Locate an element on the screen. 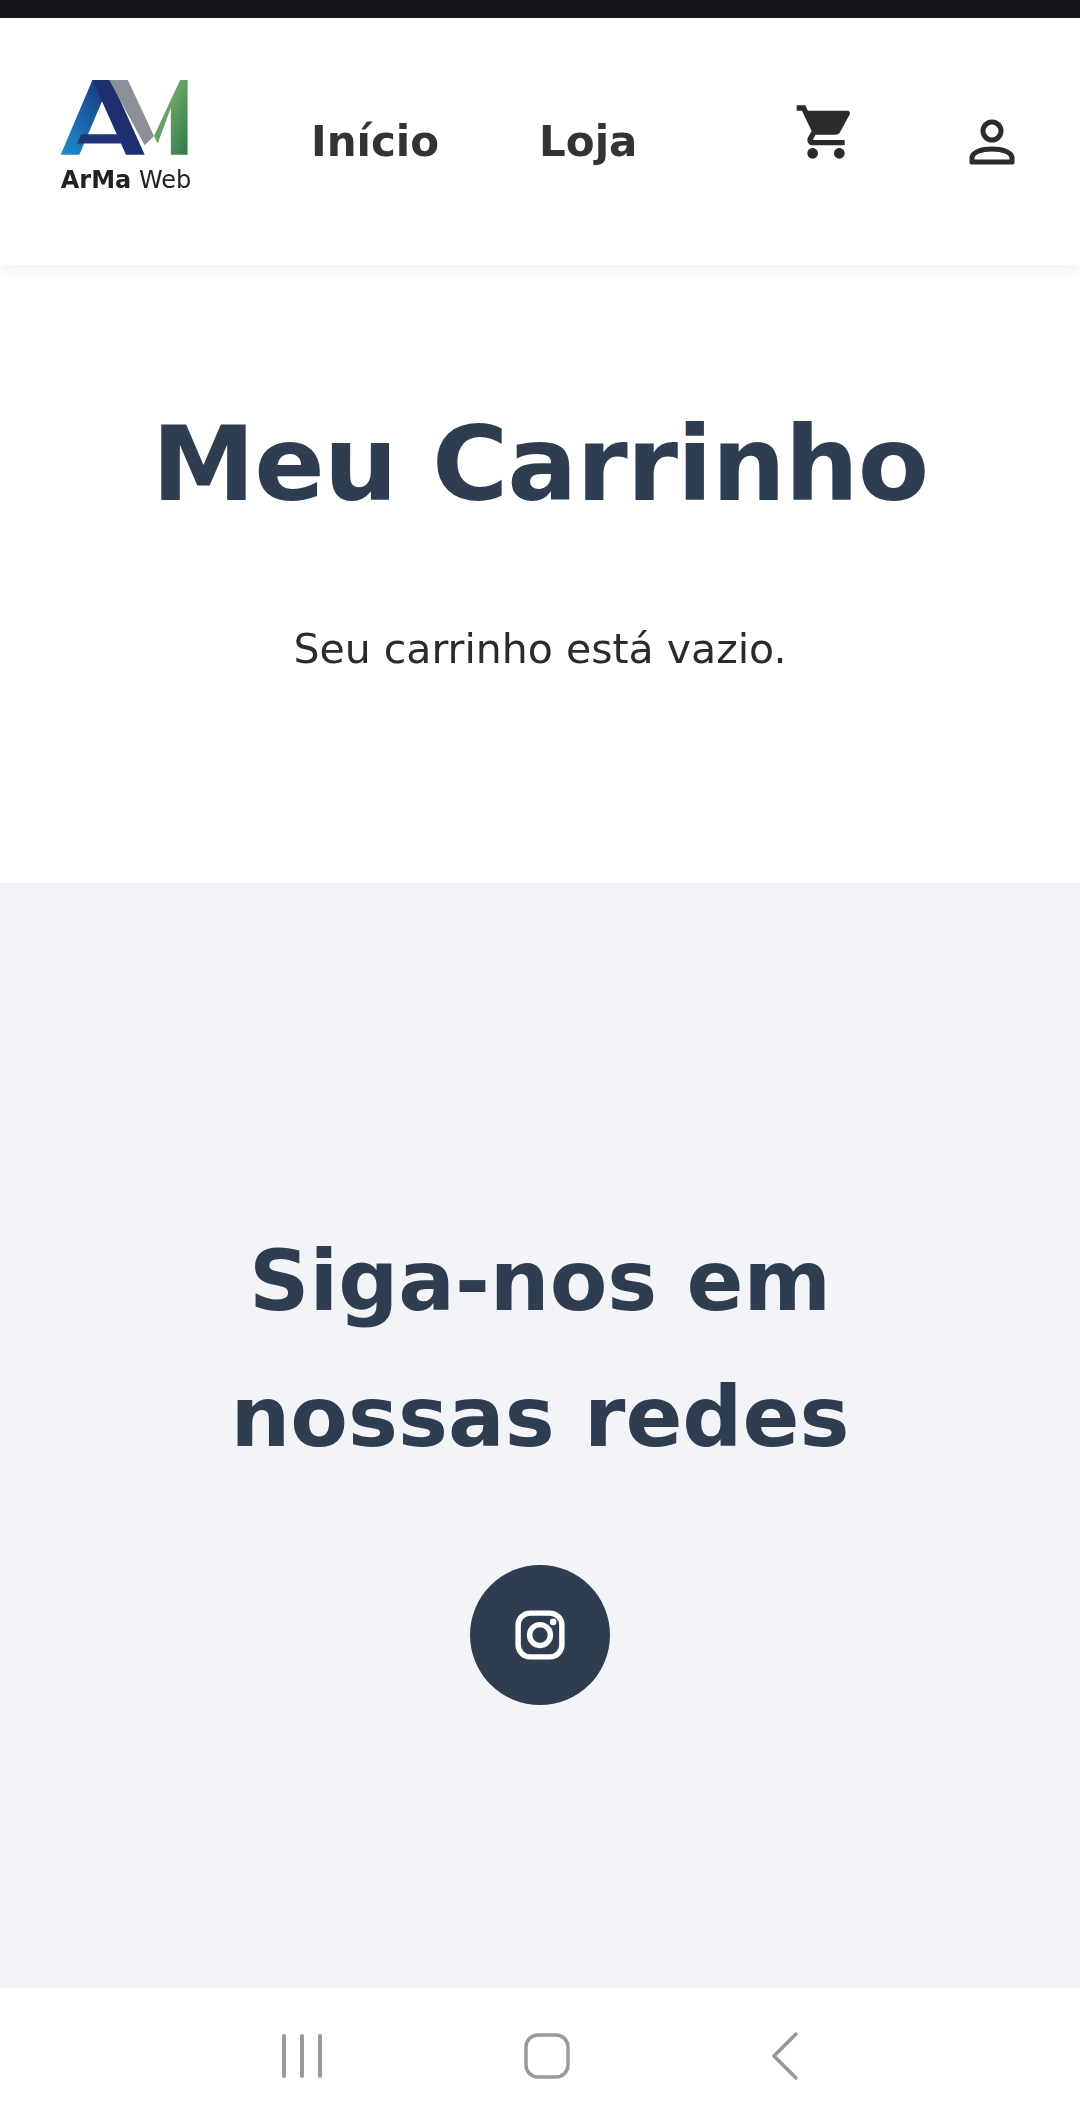  recent-apps-icon is located at coordinates (301, 2055).